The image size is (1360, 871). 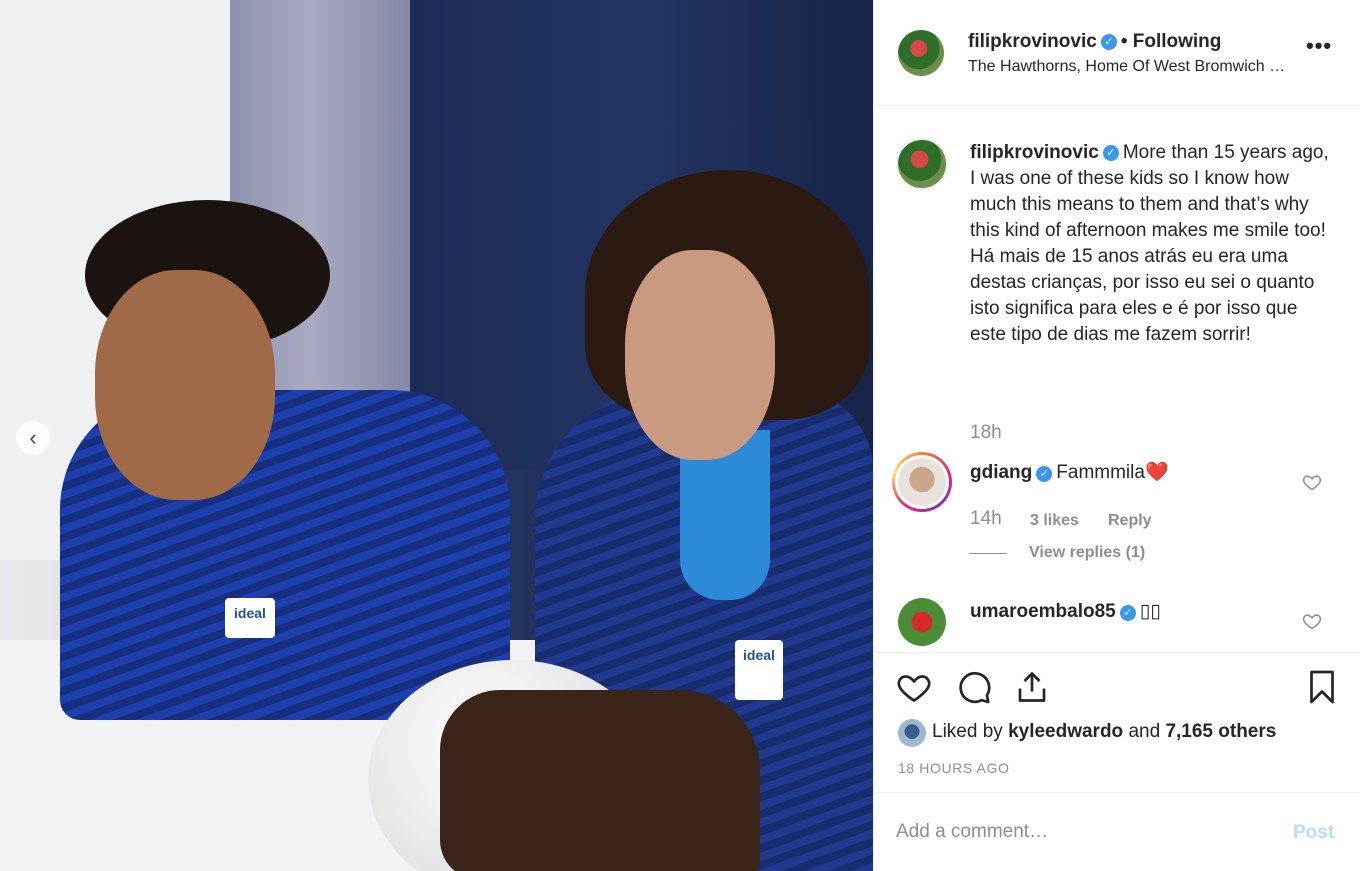 I want to click on photo-hand, so click(x=600, y=780).